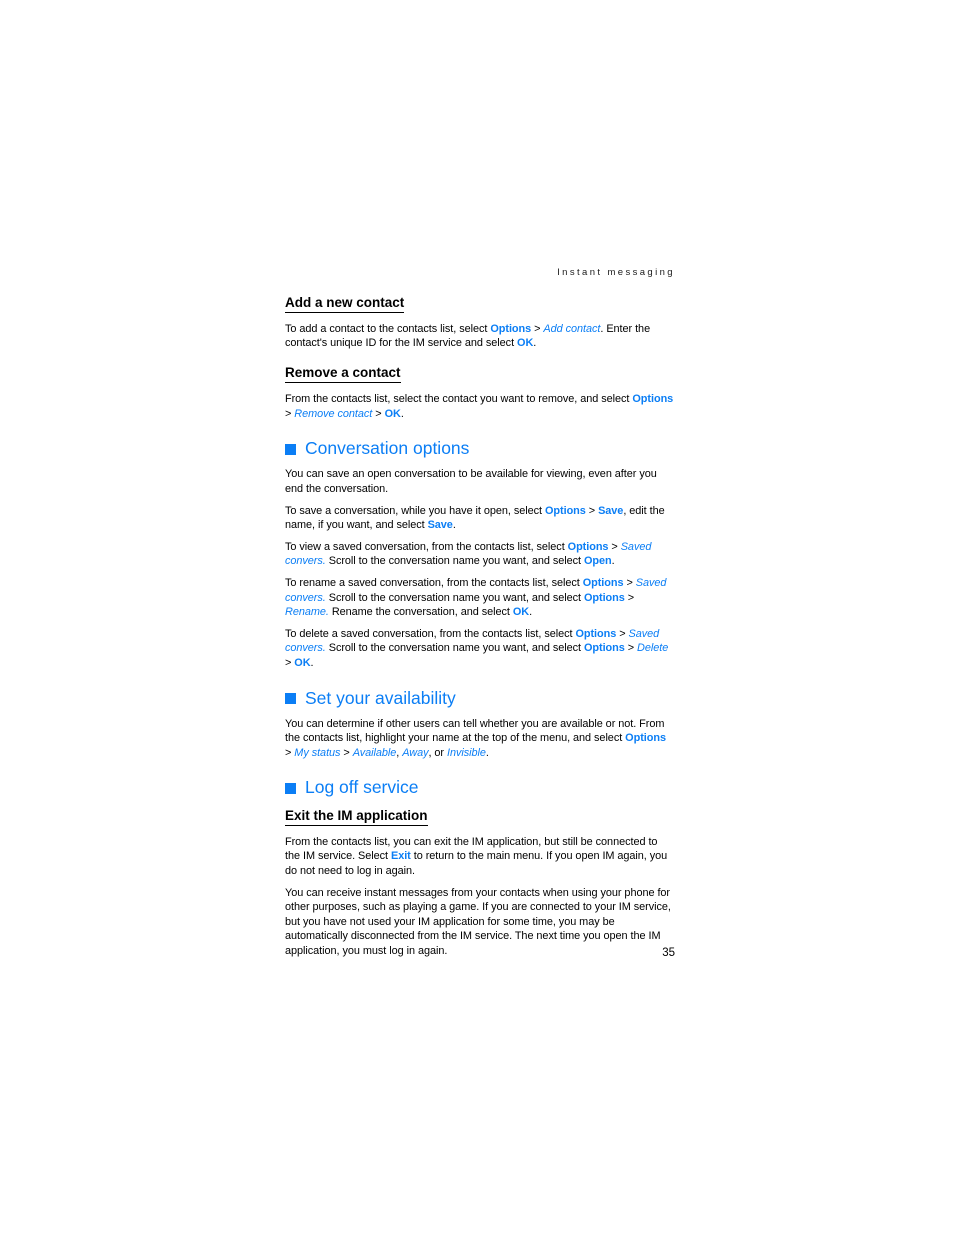 The width and height of the screenshot is (954, 1235). I want to click on subheading: Add a new contact, so click(345, 304).